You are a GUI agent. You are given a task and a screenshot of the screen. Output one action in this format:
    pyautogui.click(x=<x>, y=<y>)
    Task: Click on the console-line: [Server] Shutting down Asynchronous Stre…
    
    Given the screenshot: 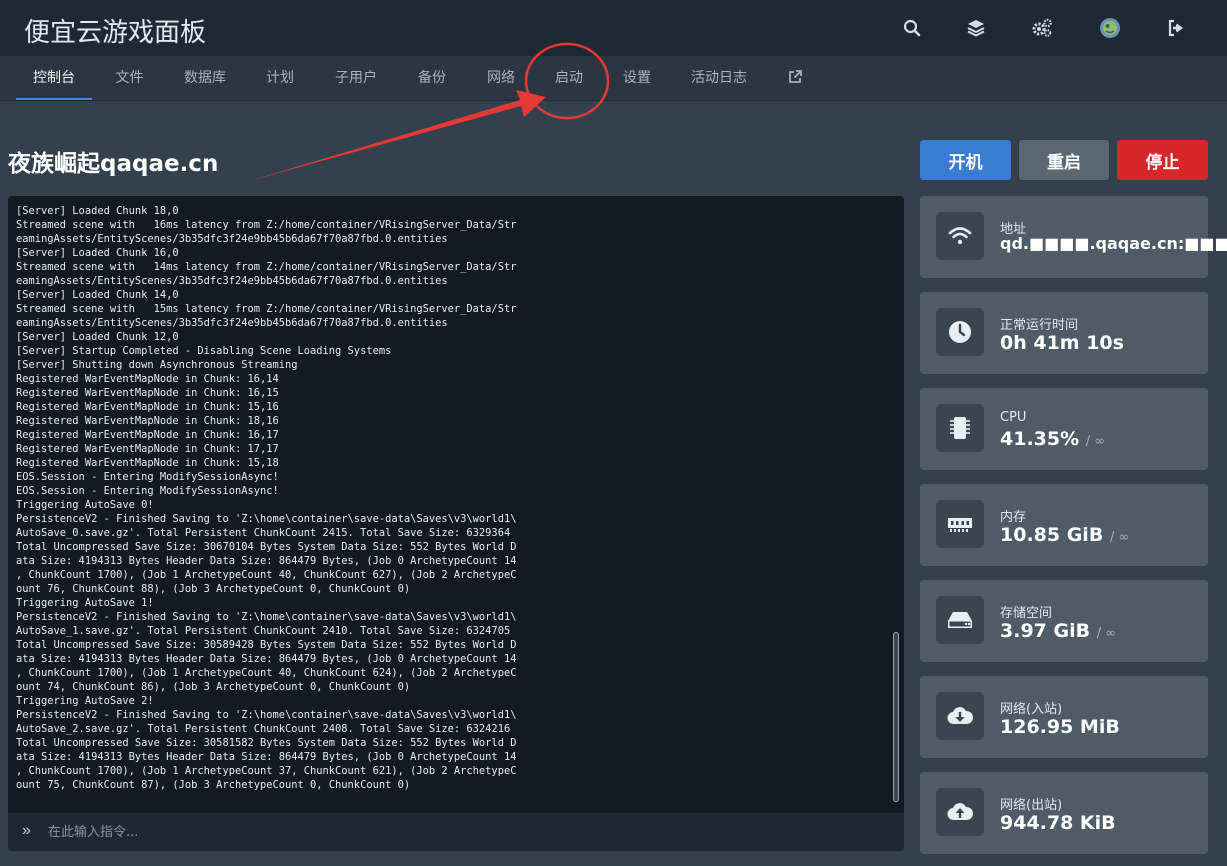 What is the action you would take?
    pyautogui.click(x=157, y=365)
    